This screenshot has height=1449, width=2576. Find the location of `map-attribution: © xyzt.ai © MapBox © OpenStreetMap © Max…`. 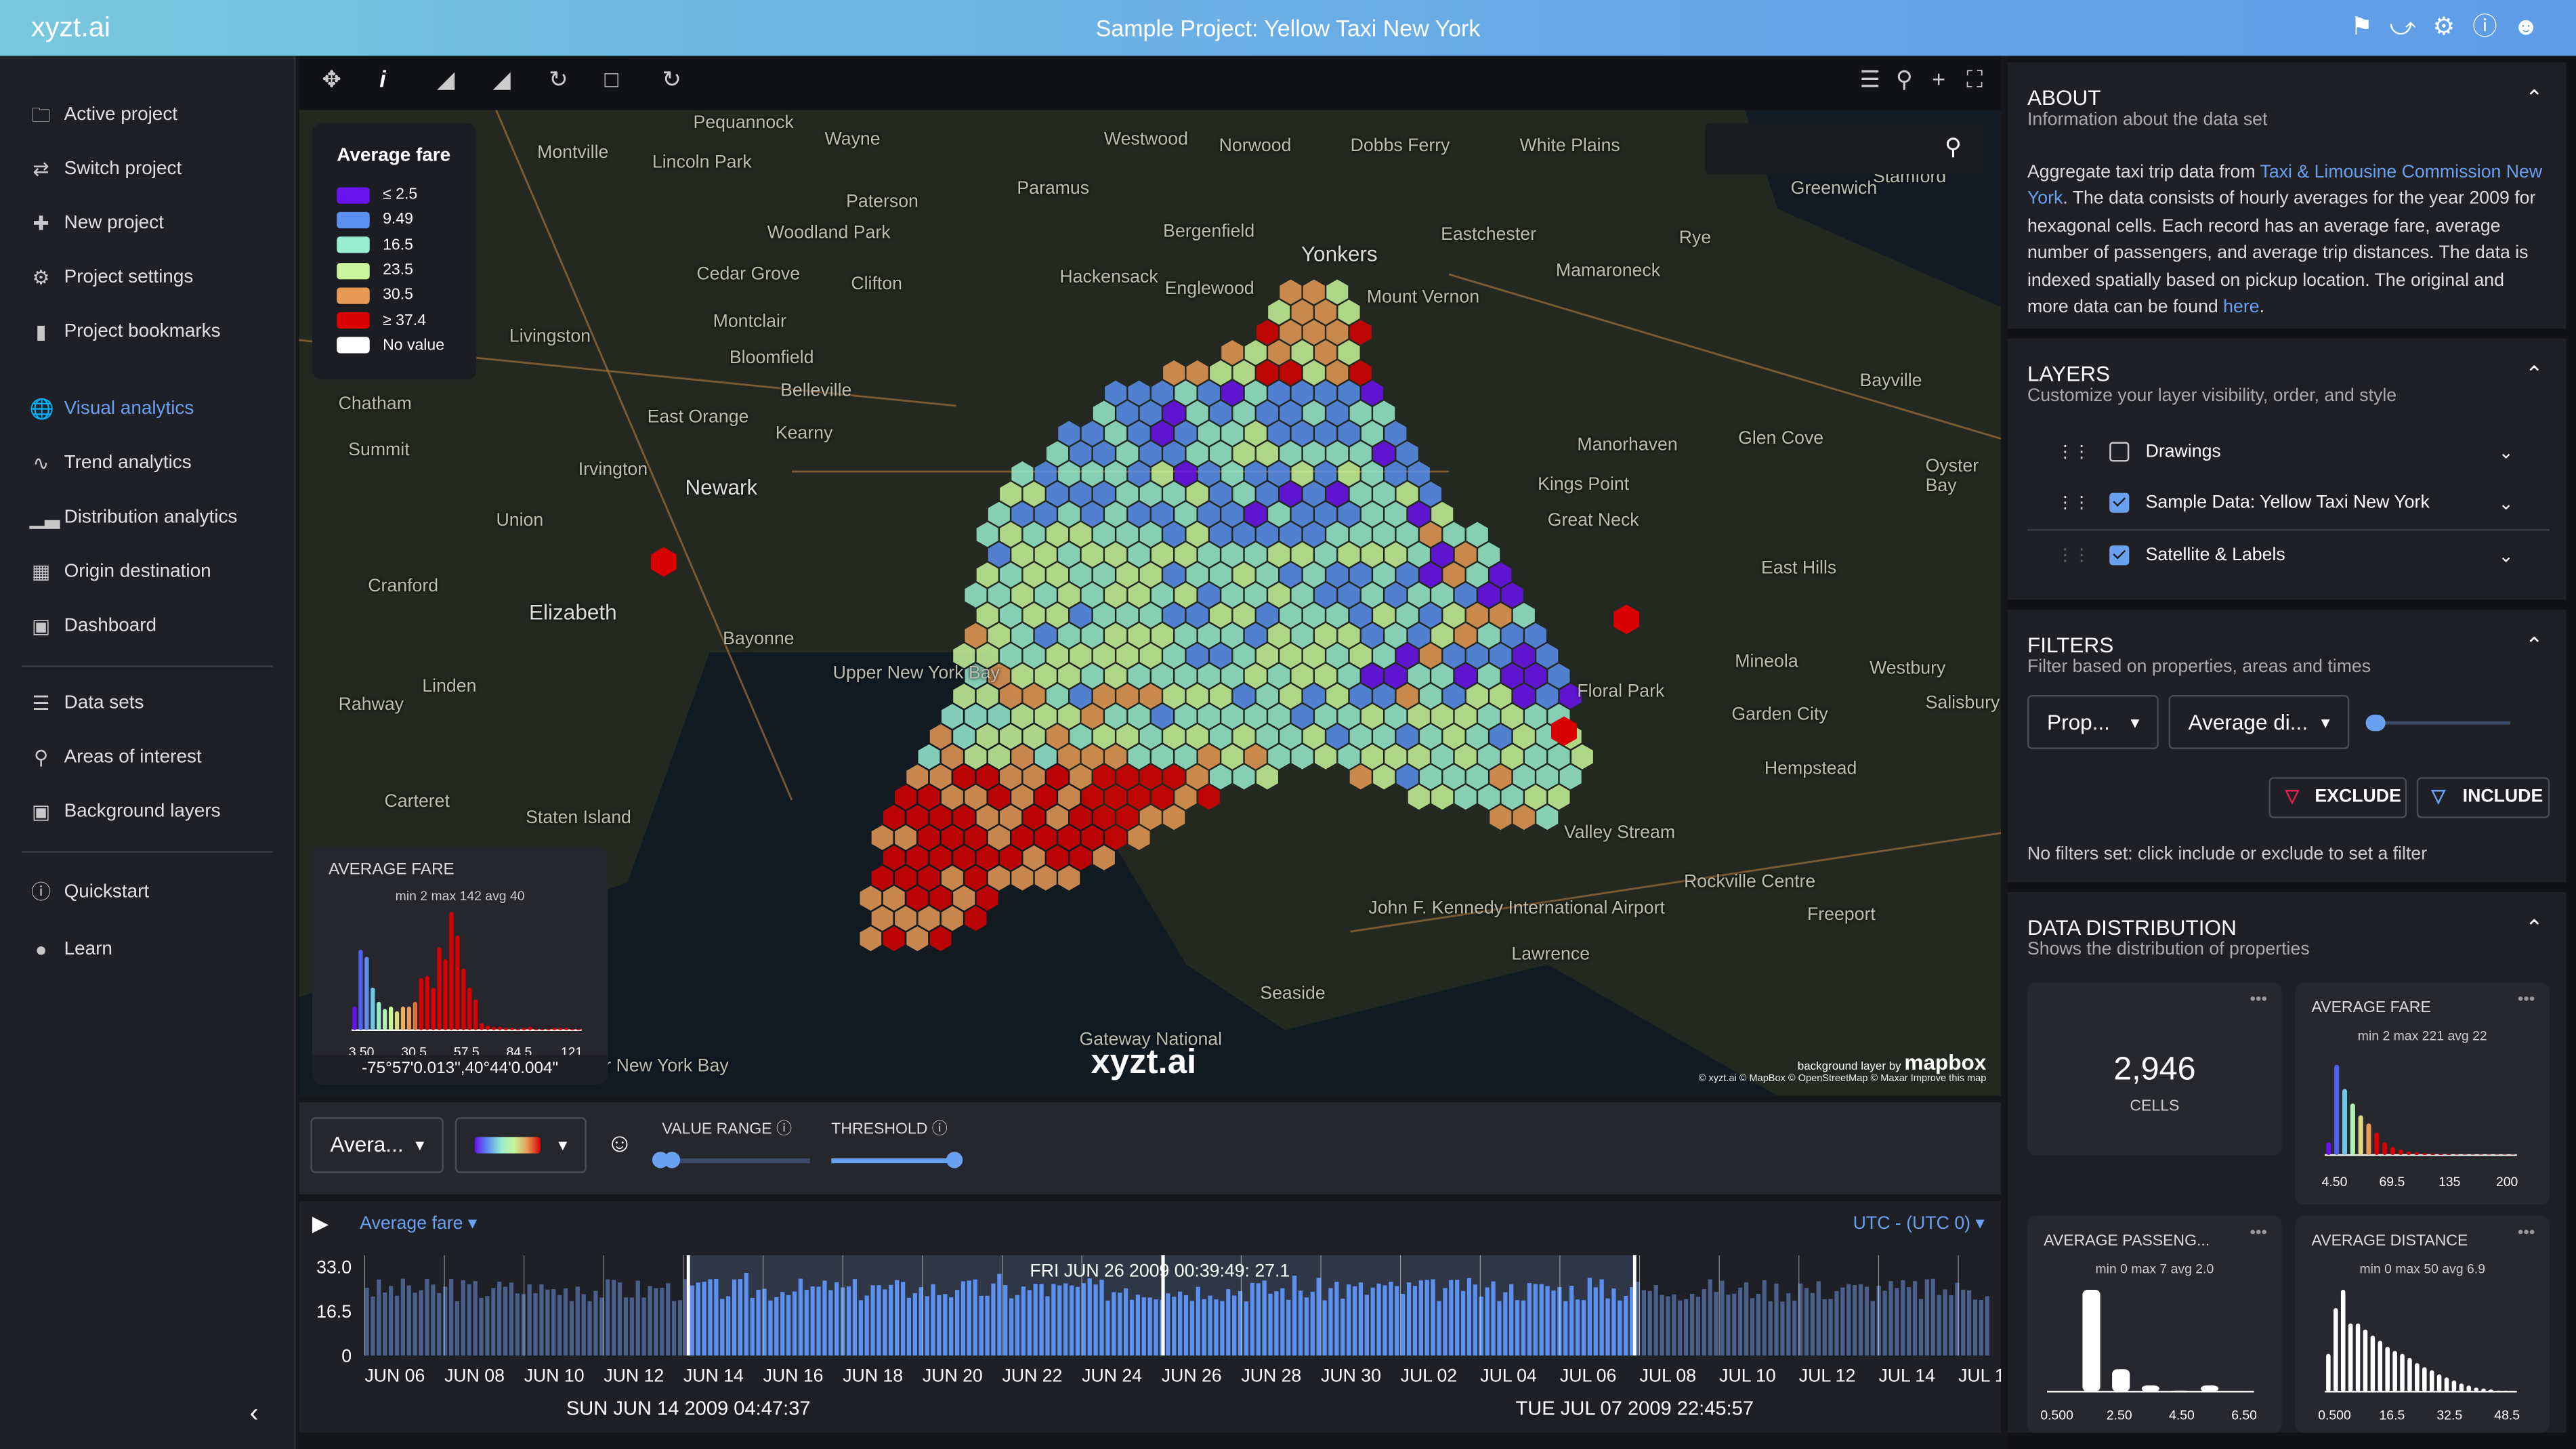

map-attribution: © xyzt.ai © MapBox © OpenStreetMap © Max… is located at coordinates (1843, 1079).